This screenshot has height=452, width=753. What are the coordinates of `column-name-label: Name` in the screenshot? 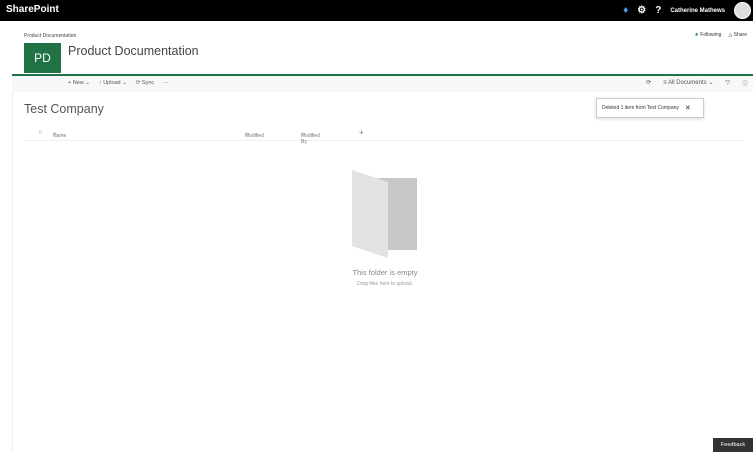 It's located at (60, 136).